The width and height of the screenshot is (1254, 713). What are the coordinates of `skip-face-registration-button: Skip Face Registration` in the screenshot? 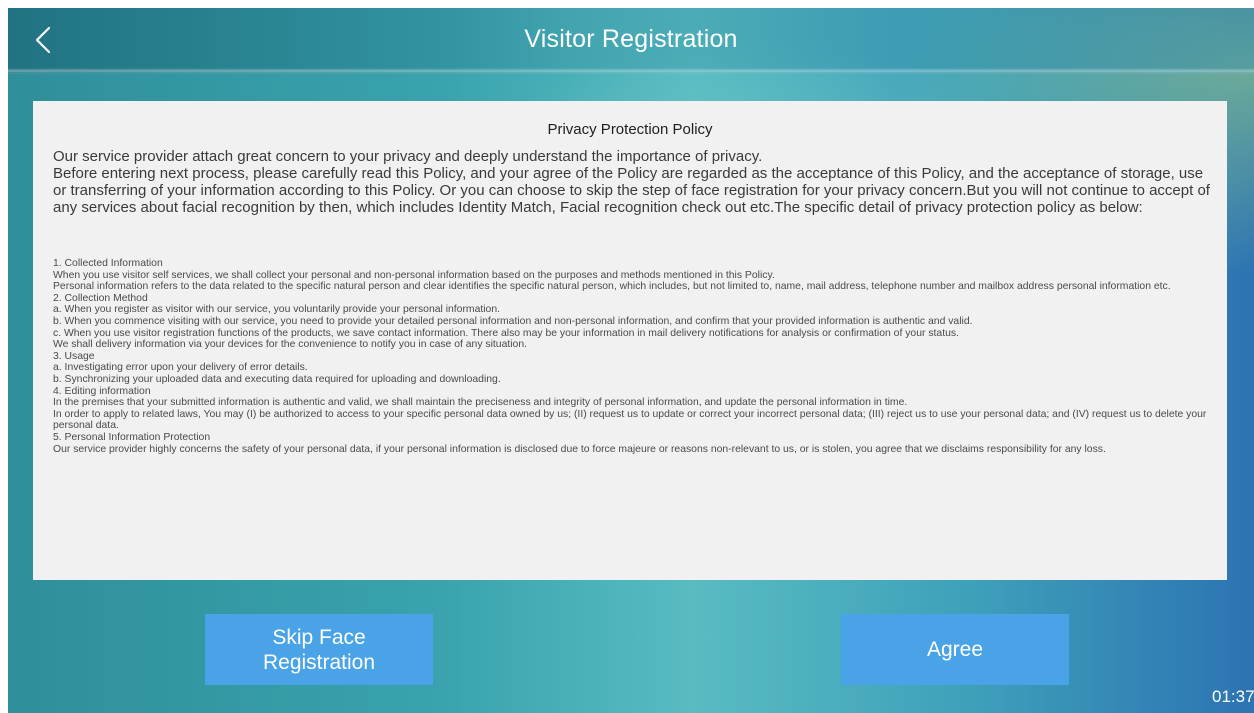 It's located at (319, 649).